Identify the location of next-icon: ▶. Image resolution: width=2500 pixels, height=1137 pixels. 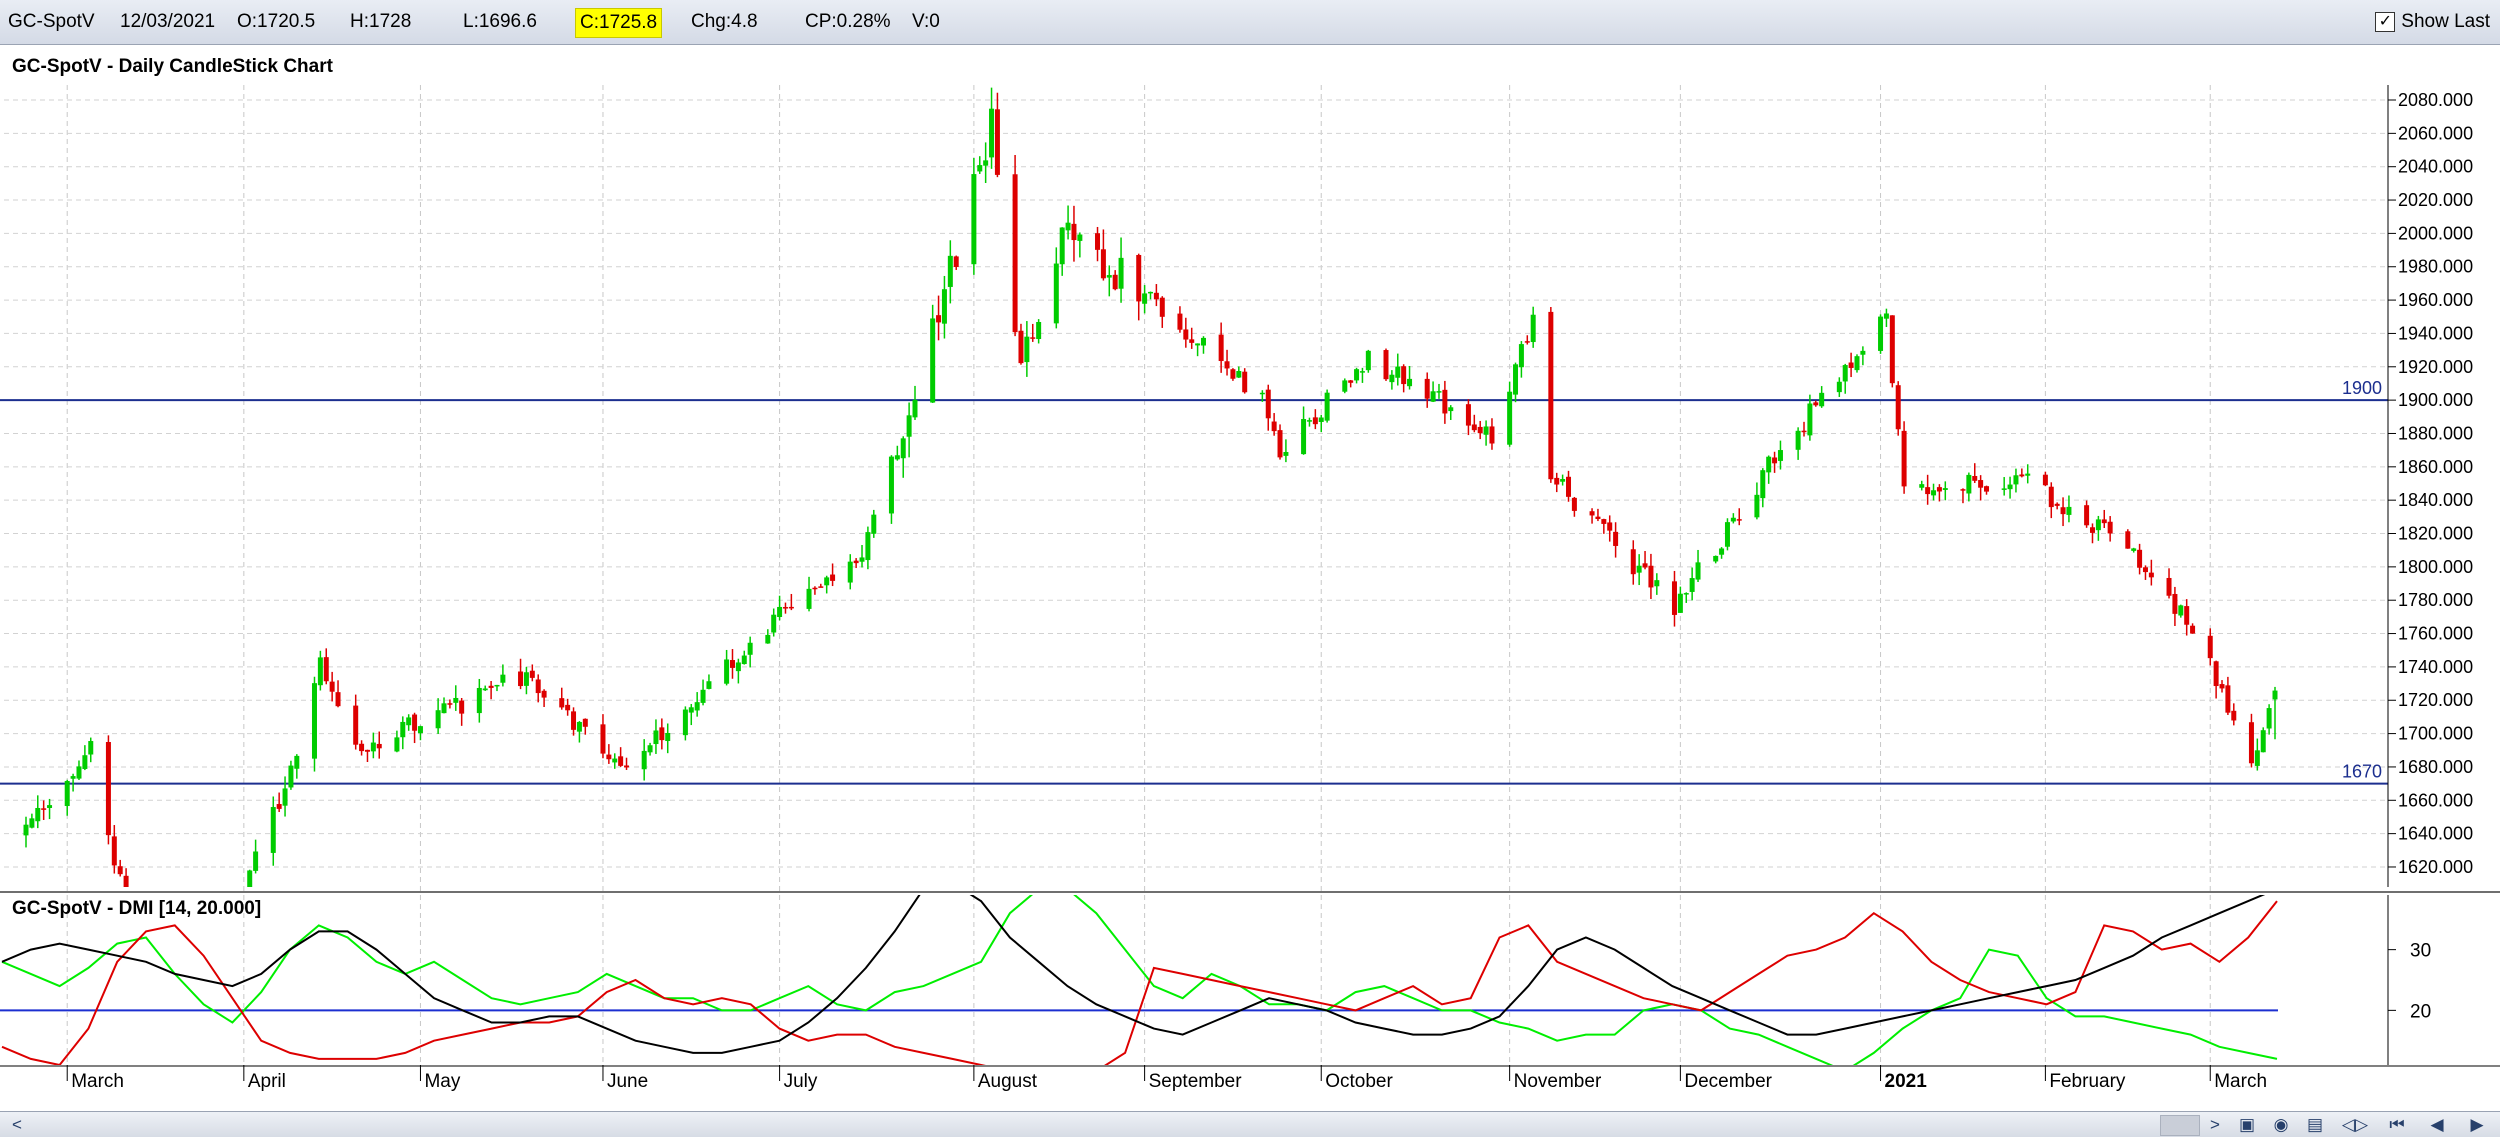
(2477, 1124).